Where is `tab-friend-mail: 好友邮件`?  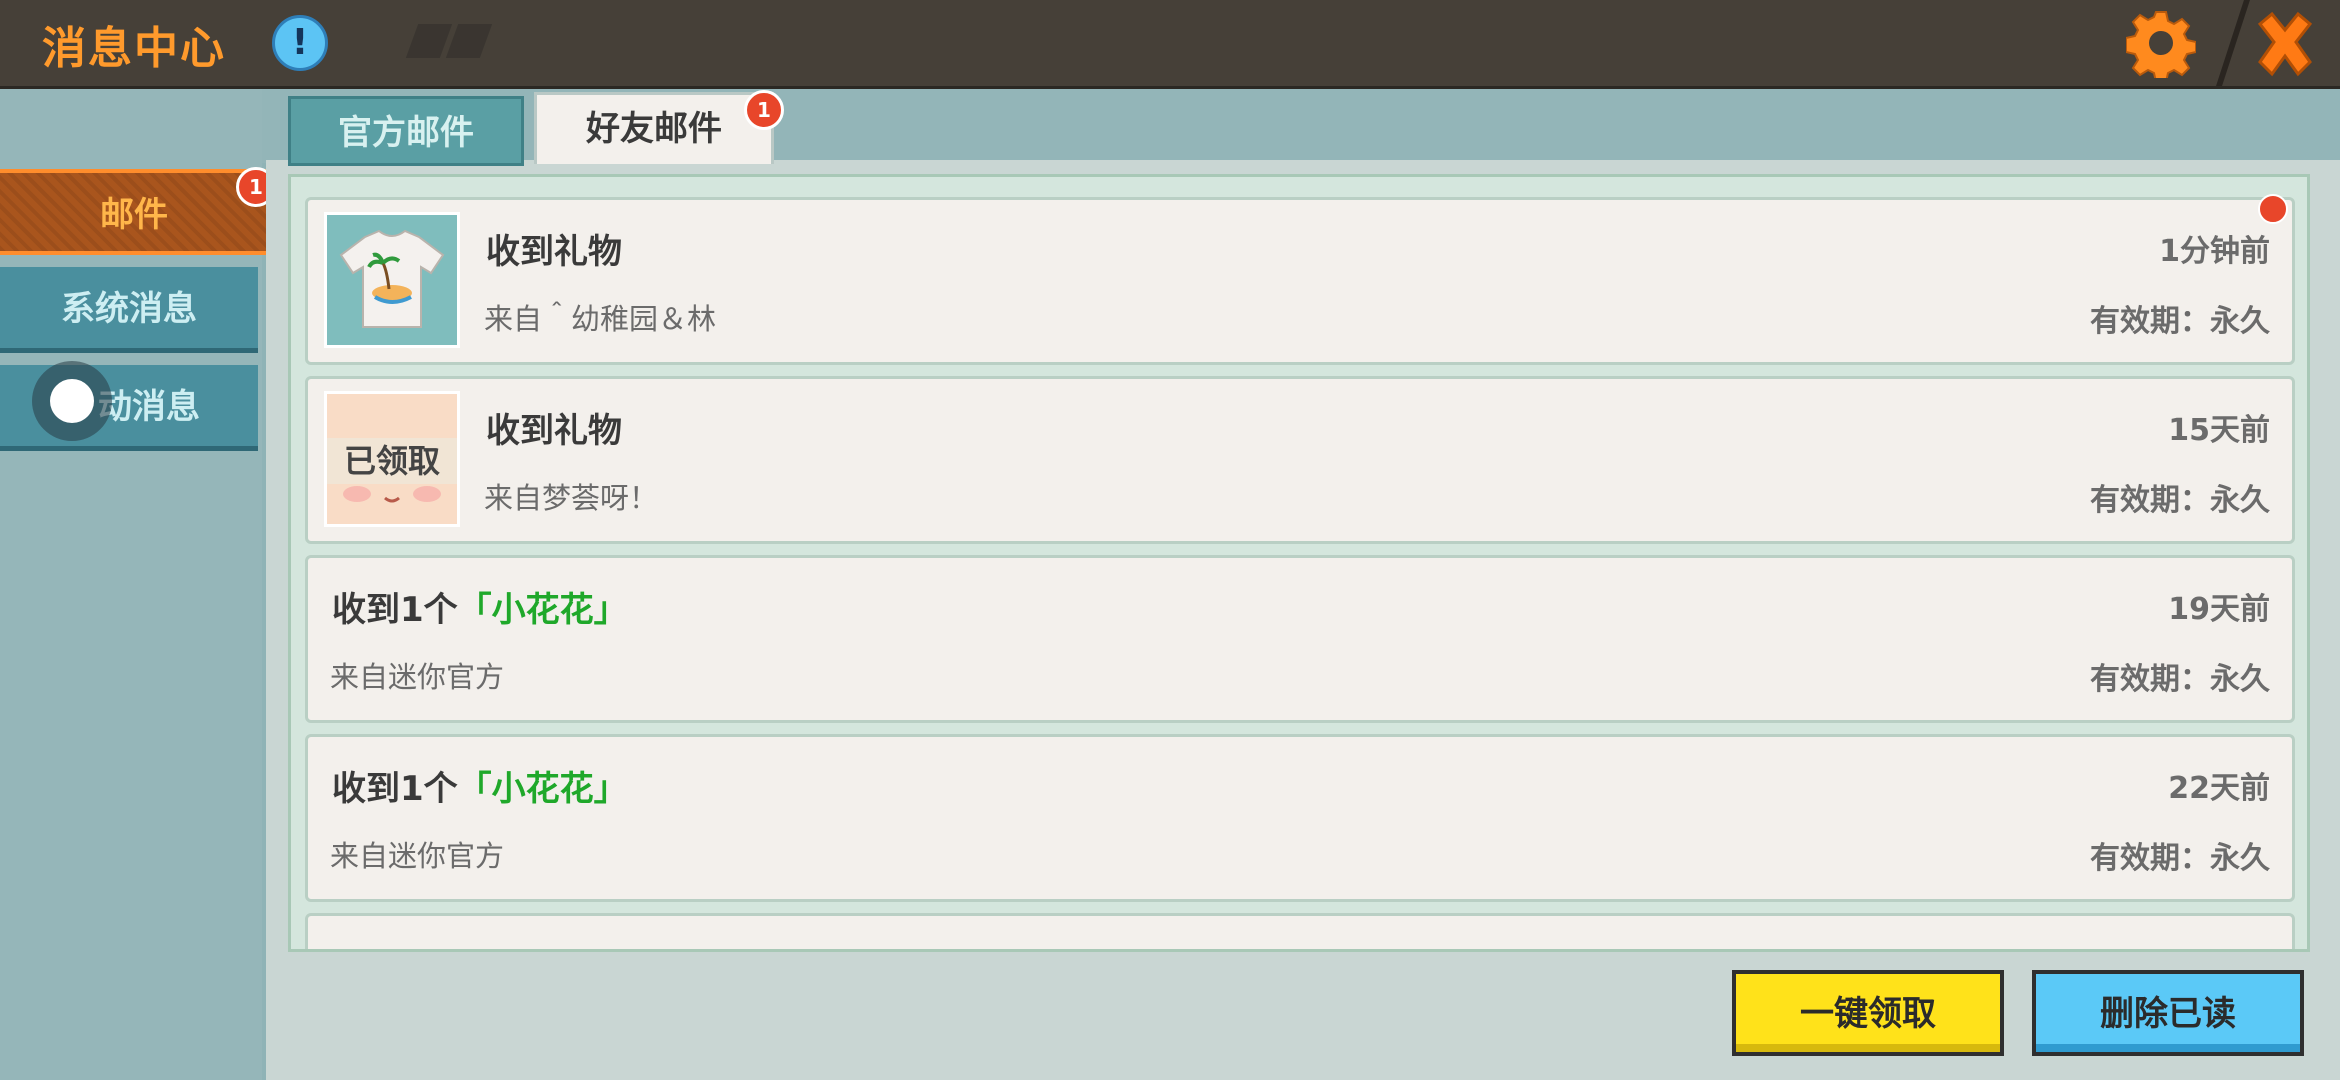
tab-friend-mail: 好友邮件 is located at coordinates (654, 128).